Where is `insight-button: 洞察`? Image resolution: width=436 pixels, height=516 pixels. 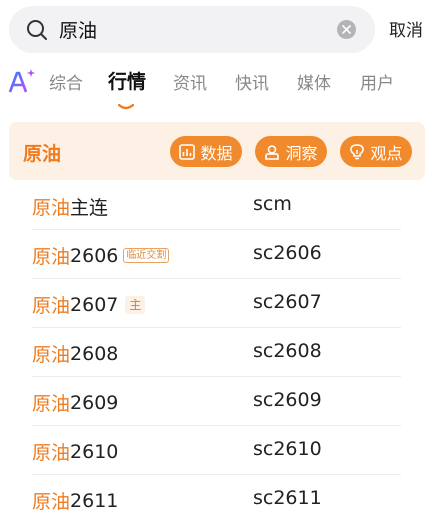 insight-button: 洞察 is located at coordinates (291, 151).